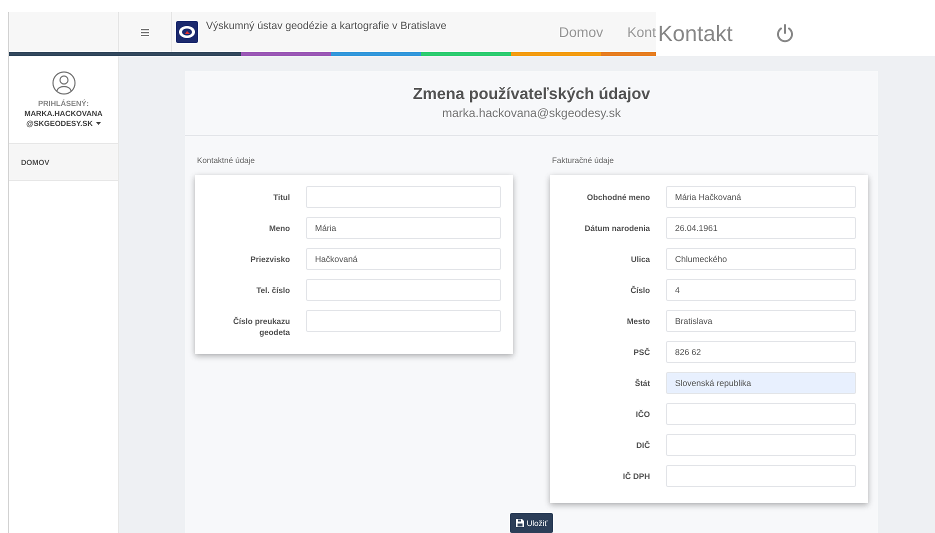 This screenshot has width=935, height=533. Describe the element at coordinates (261, 327) in the screenshot. I see `field-label: Číslo preukazu geodeta` at that location.